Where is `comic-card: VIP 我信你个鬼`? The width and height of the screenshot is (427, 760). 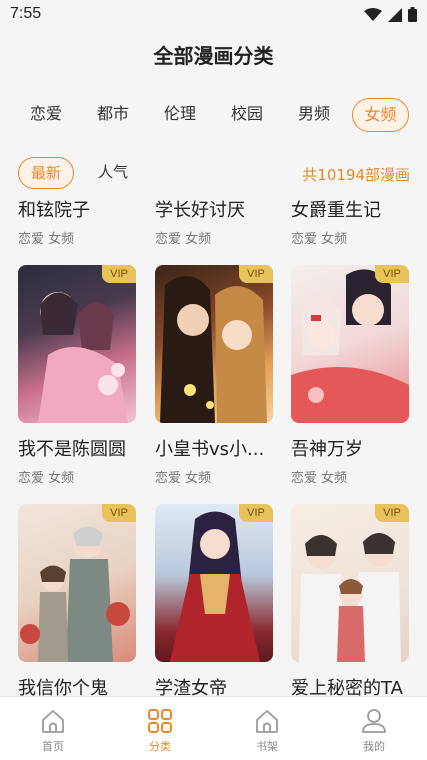 comic-card: VIP 我信你个鬼 is located at coordinates (78, 600).